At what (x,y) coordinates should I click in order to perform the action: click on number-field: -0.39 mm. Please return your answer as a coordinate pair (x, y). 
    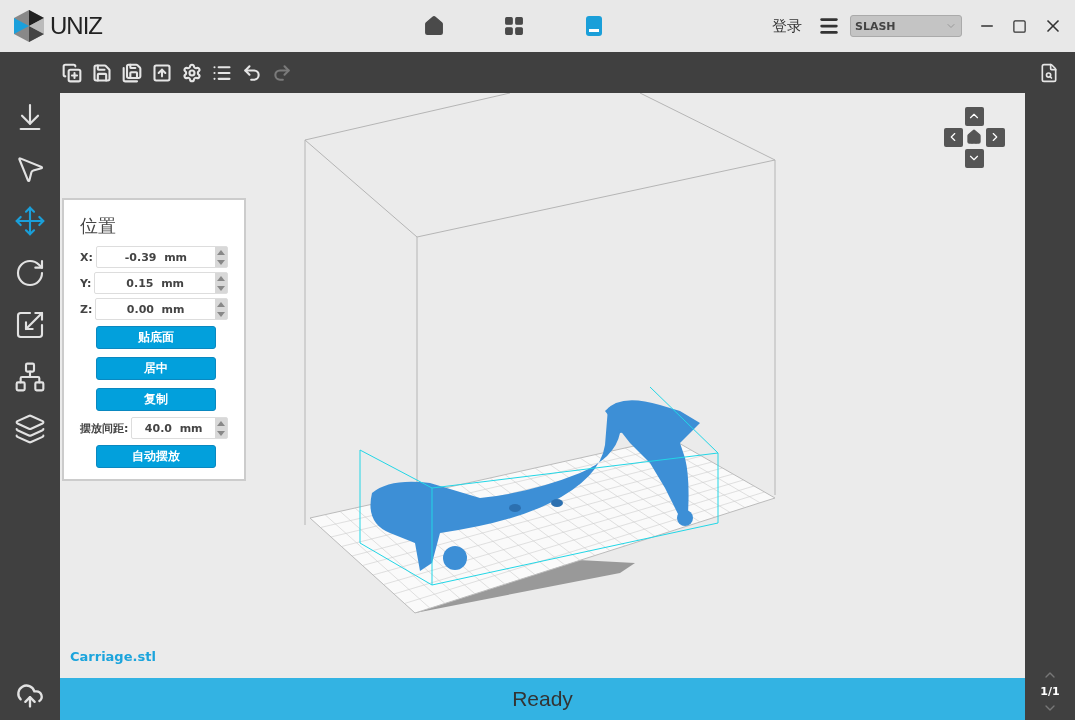
    Looking at the image, I should click on (161, 257).